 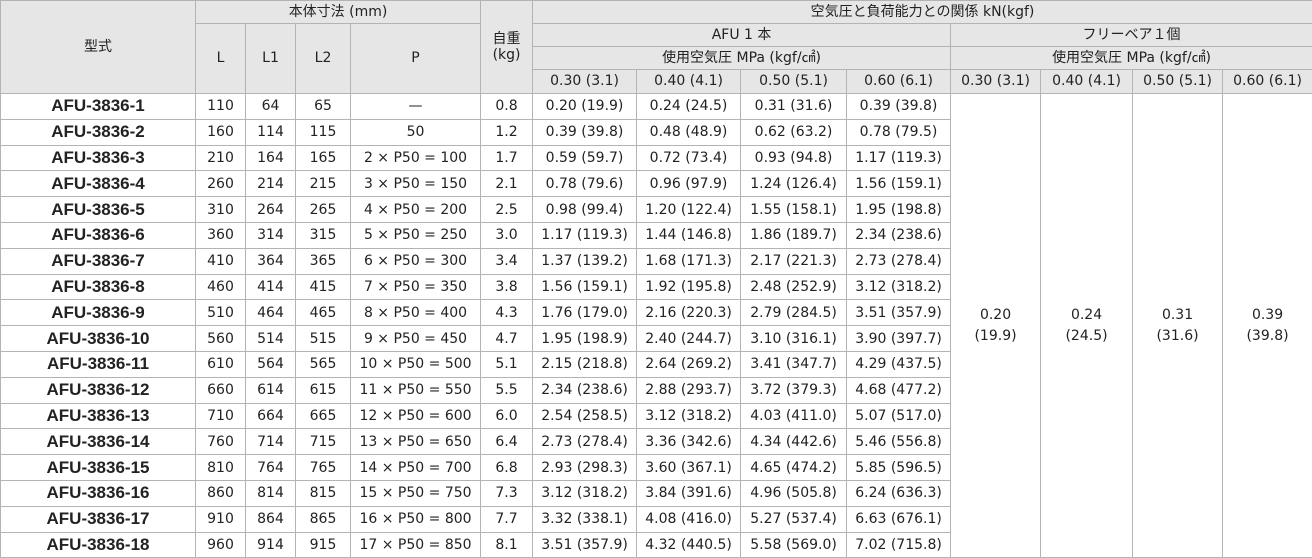 What do you see at coordinates (507, 493) in the screenshot?
I see `weight-cell: 7.3` at bounding box center [507, 493].